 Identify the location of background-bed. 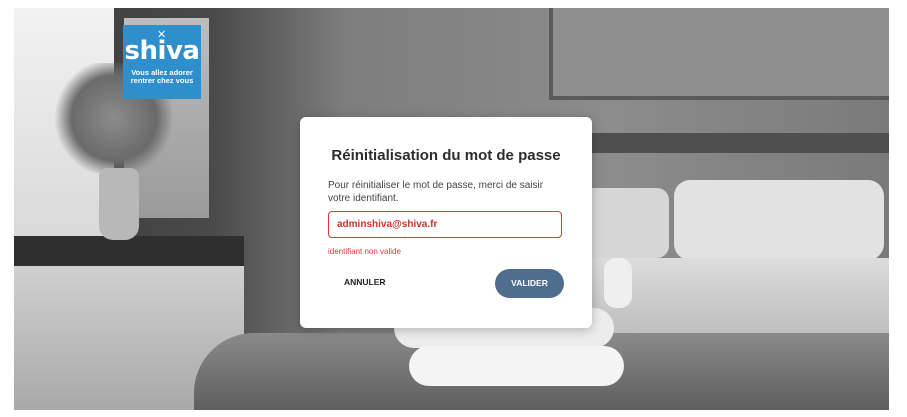
(739, 298).